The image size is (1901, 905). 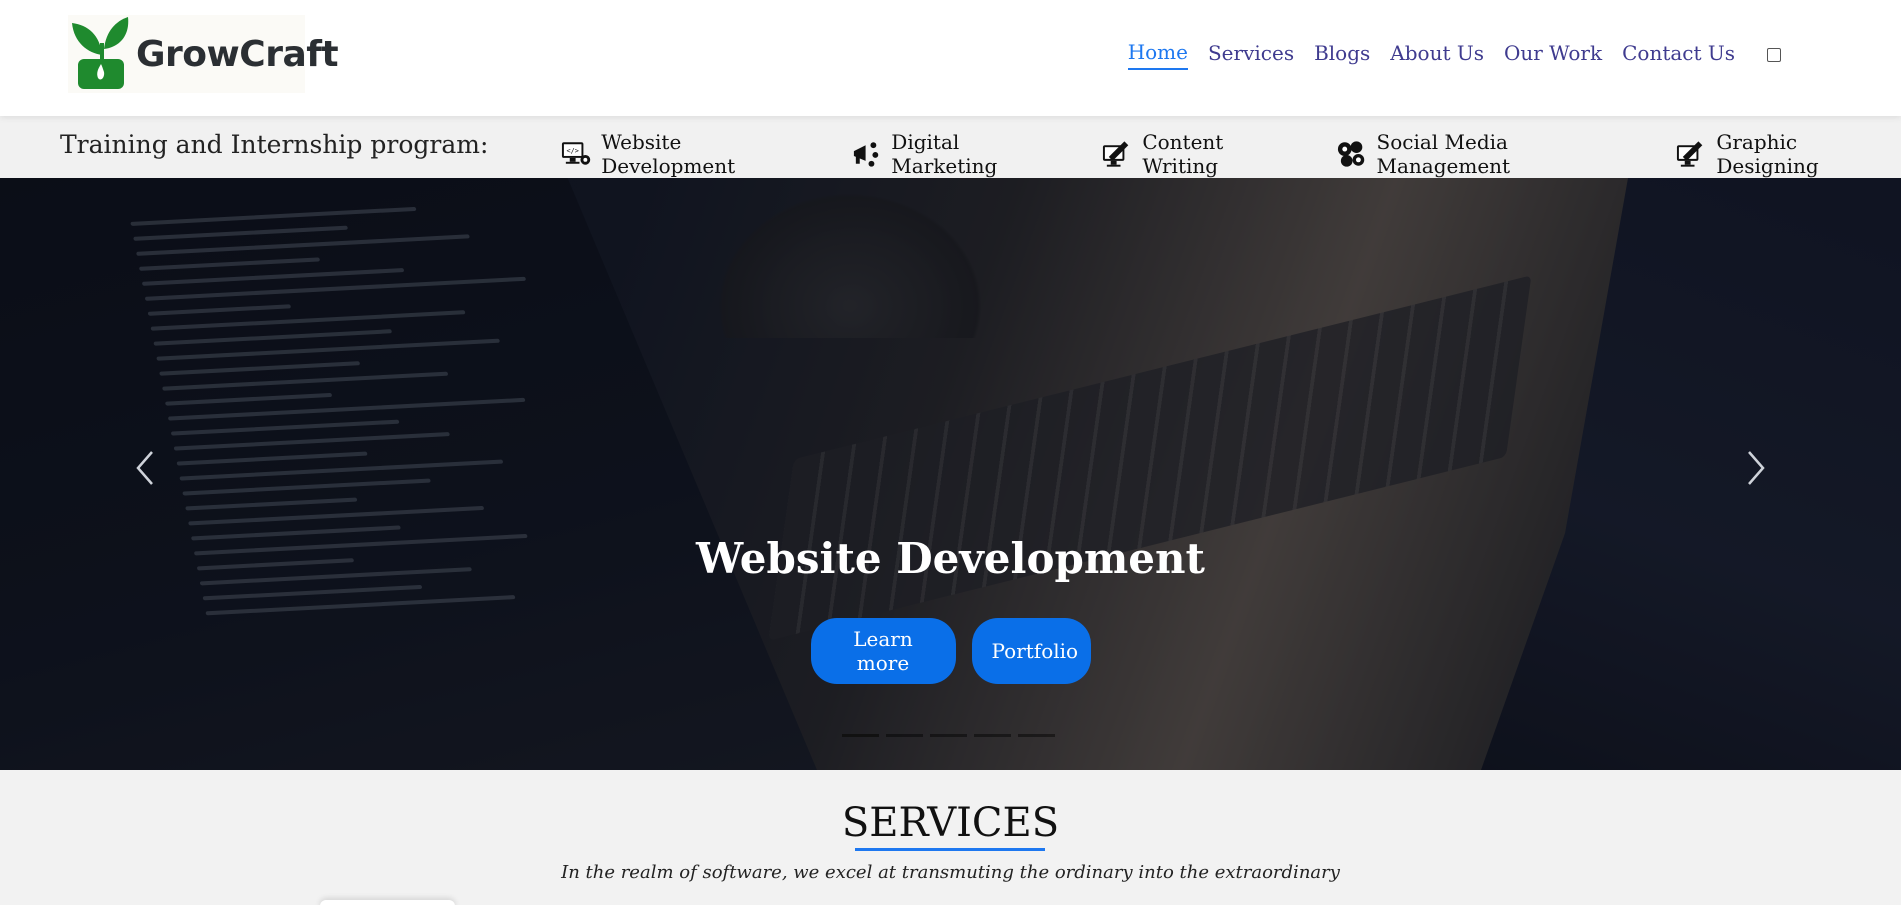 What do you see at coordinates (866, 154) in the screenshot?
I see `megaphone-icon` at bounding box center [866, 154].